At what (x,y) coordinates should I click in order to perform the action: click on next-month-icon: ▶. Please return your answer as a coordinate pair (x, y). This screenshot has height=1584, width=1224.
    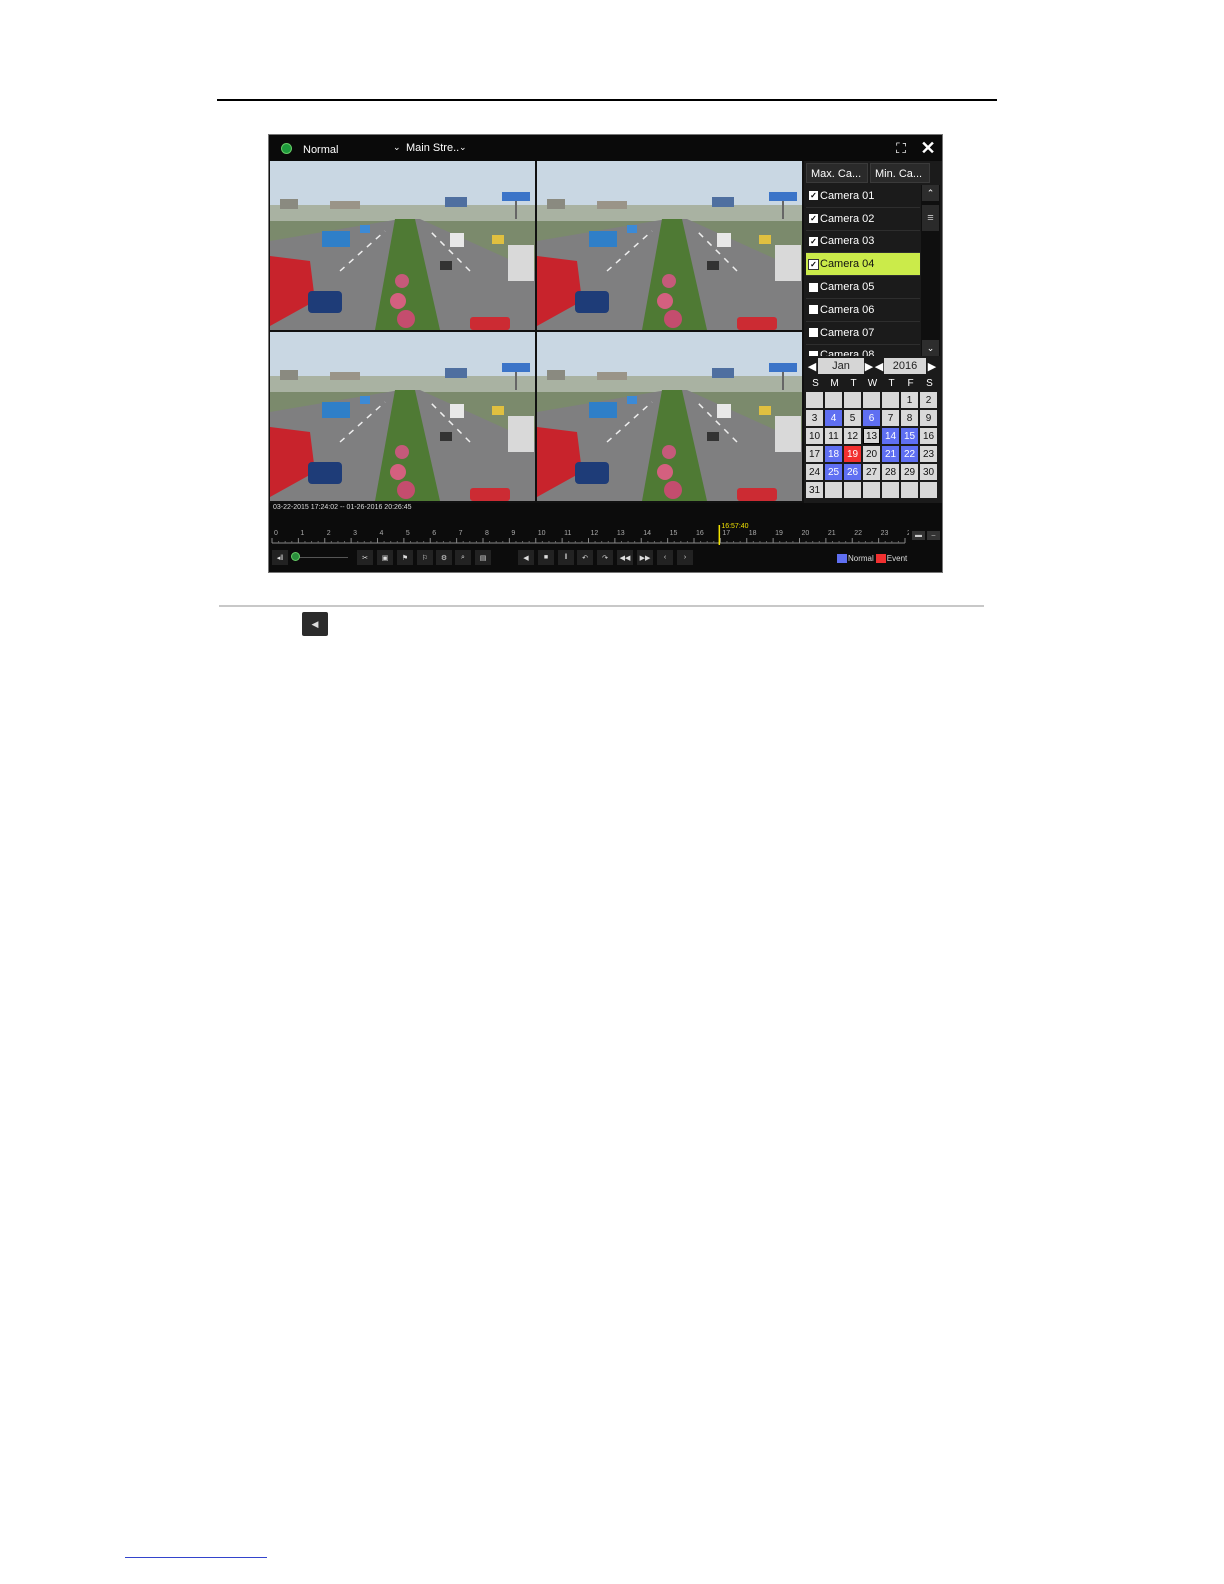
    Looking at the image, I should click on (869, 366).